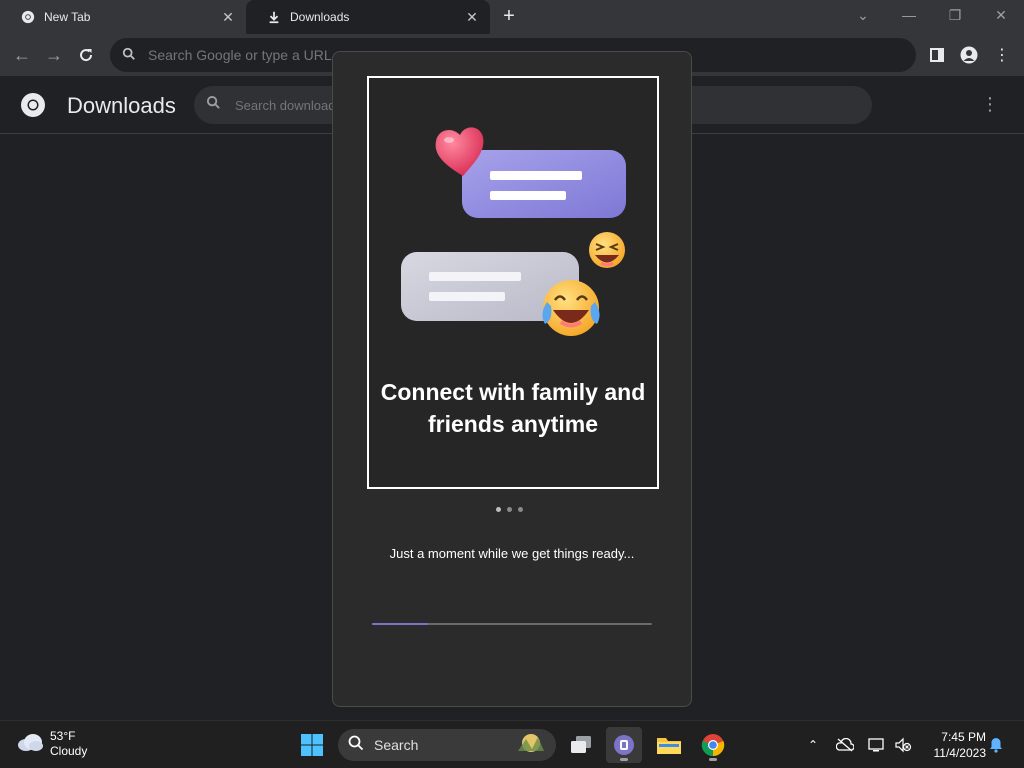  I want to click on progress-bar-fill, so click(400, 624).